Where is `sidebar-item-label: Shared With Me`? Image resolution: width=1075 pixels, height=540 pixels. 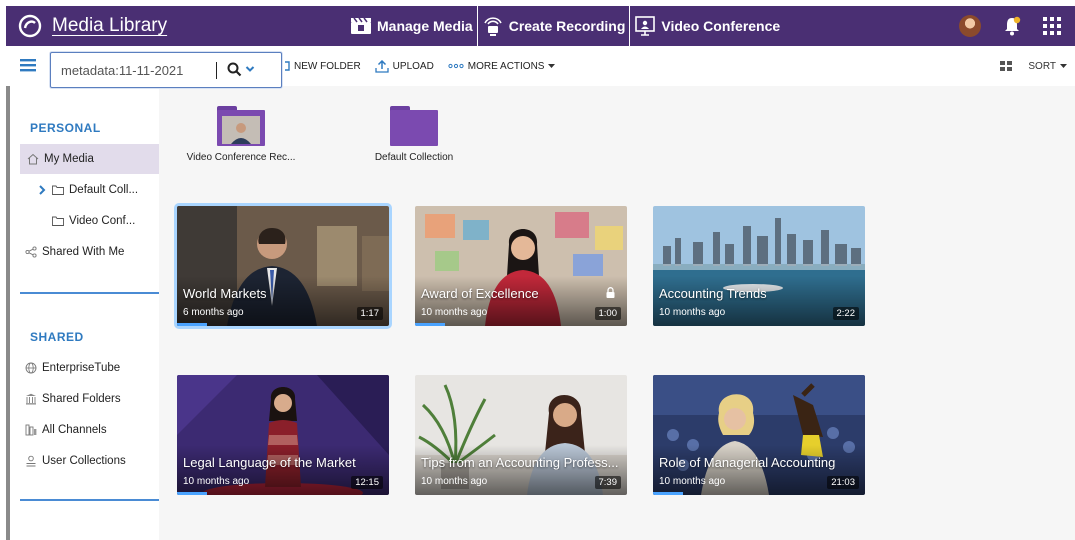 sidebar-item-label: Shared With Me is located at coordinates (83, 252).